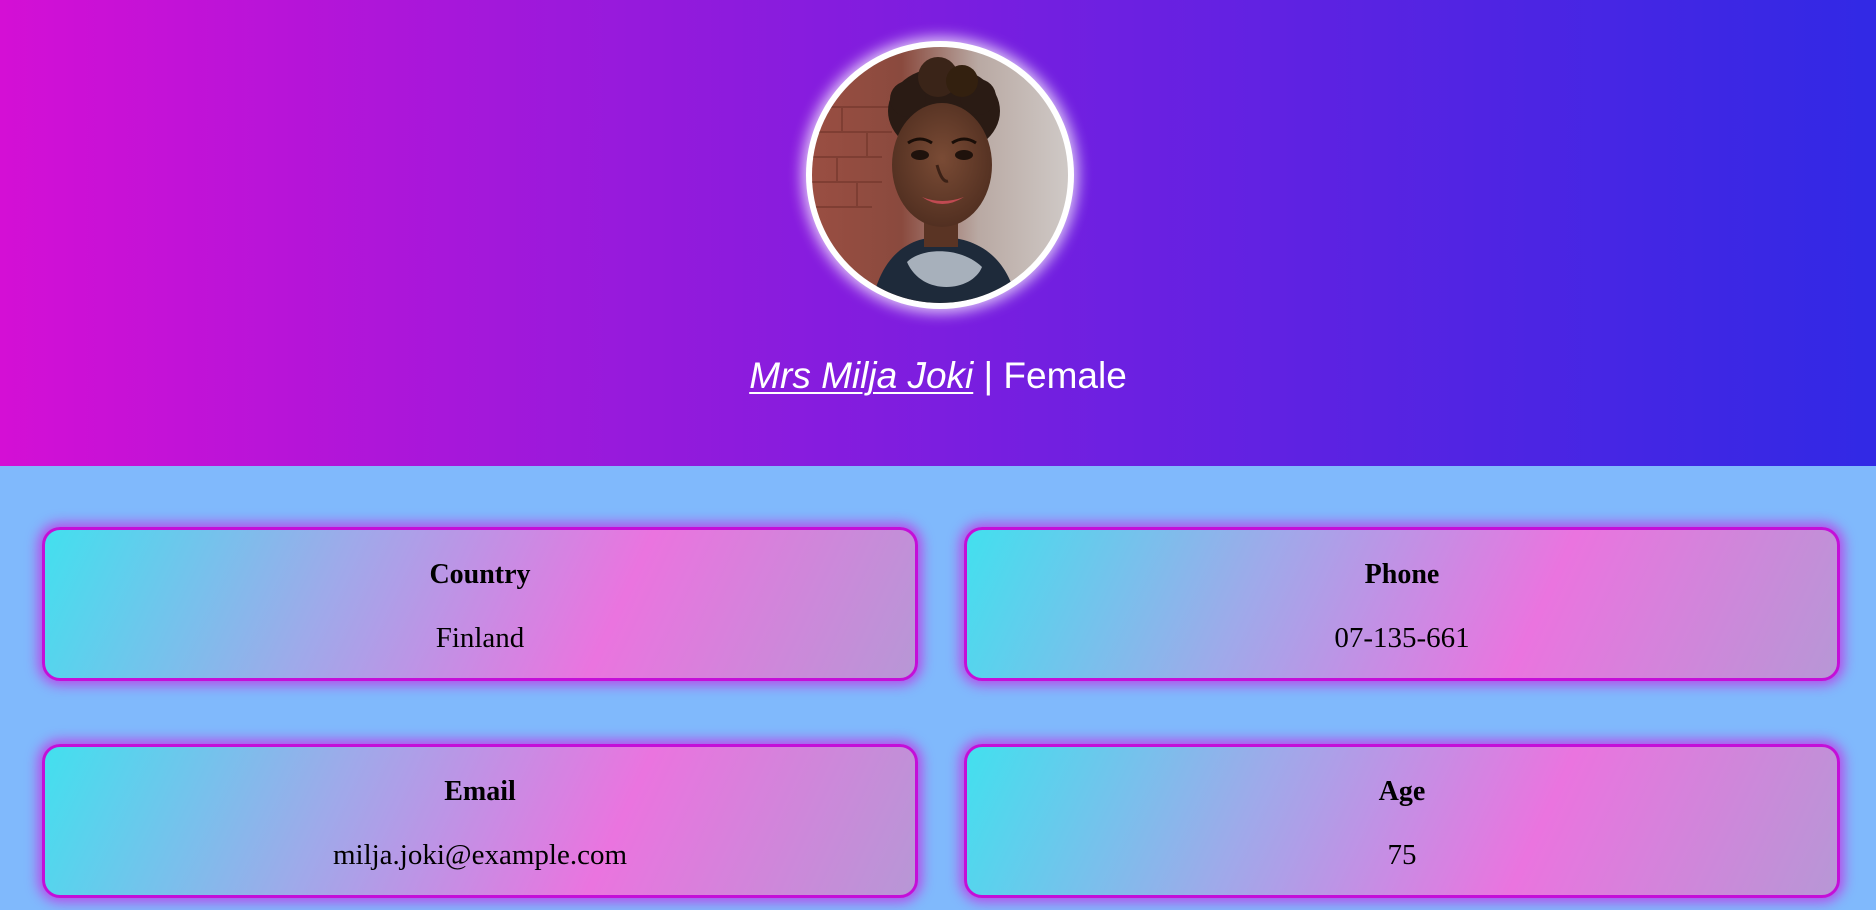 Image resolution: width=1876 pixels, height=910 pixels. Describe the element at coordinates (1402, 638) in the screenshot. I see `phone-value: 07-135-661` at that location.